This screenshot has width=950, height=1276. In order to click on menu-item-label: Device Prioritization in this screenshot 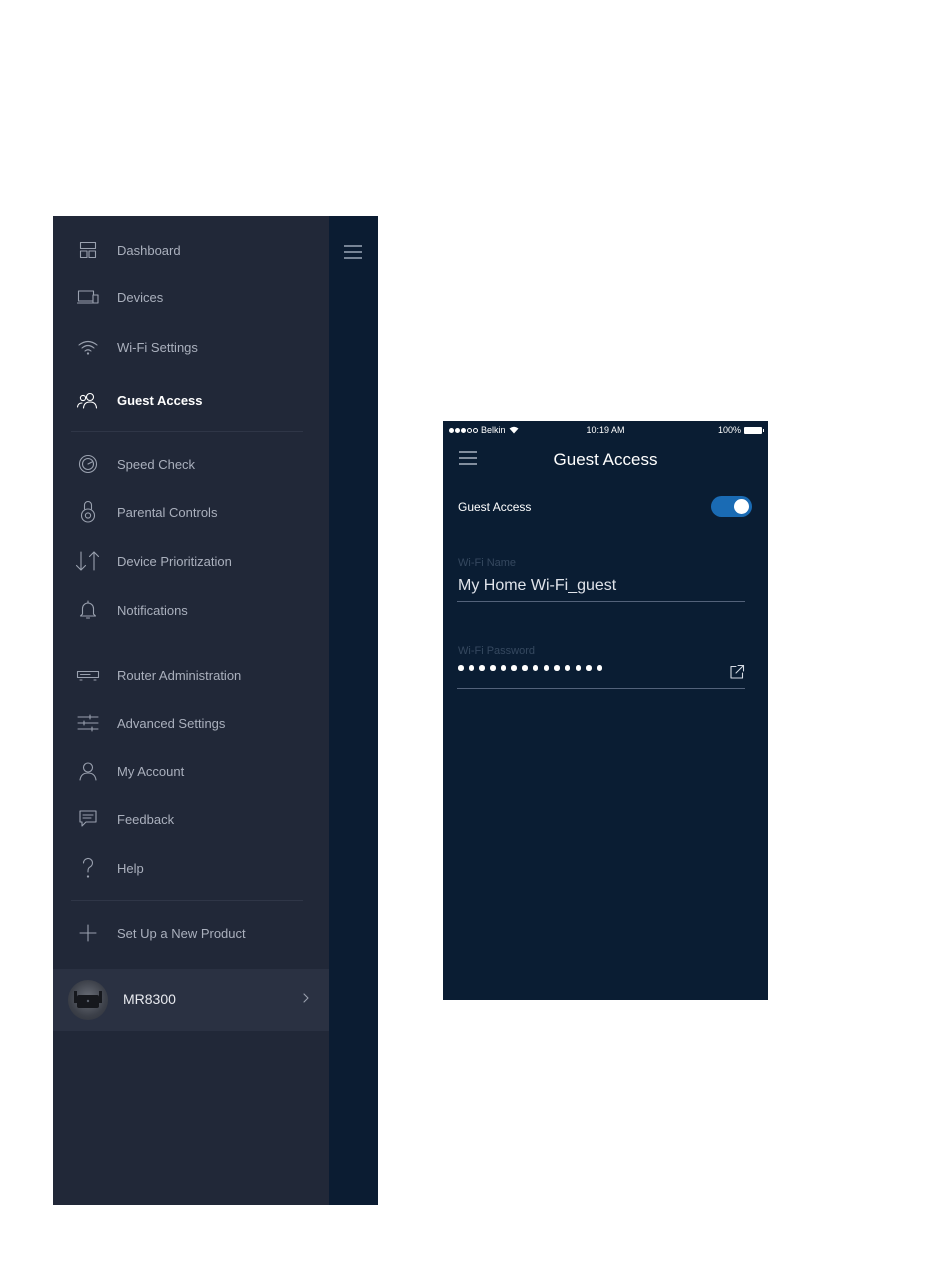, I will do `click(174, 561)`.